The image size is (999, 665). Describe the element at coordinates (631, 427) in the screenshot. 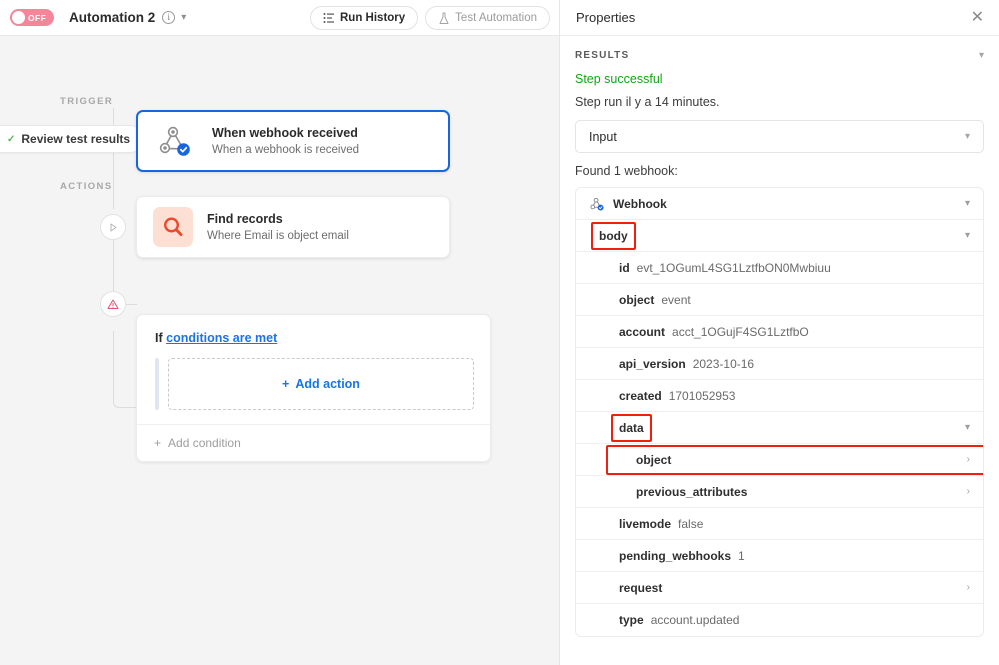

I see `tree-key: data` at that location.